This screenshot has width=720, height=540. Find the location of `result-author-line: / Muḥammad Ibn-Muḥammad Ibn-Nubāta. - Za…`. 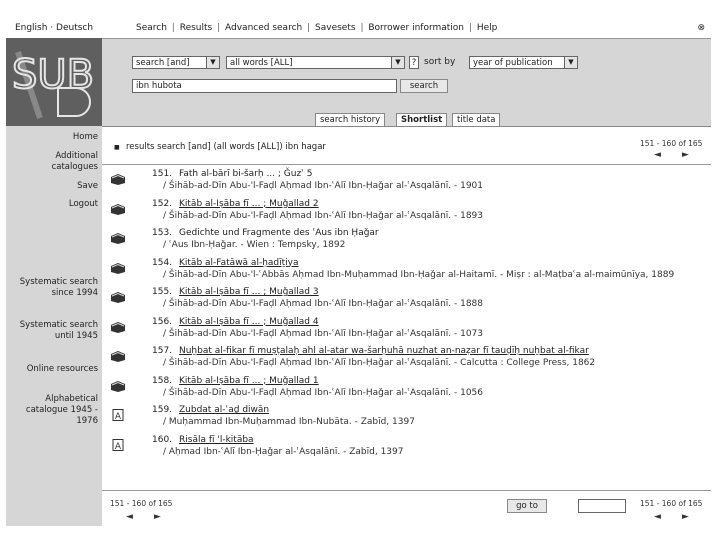

result-author-line: / Muḥammad Ibn-Muḥammad Ibn-Nubāta. - Za… is located at coordinates (289, 422).